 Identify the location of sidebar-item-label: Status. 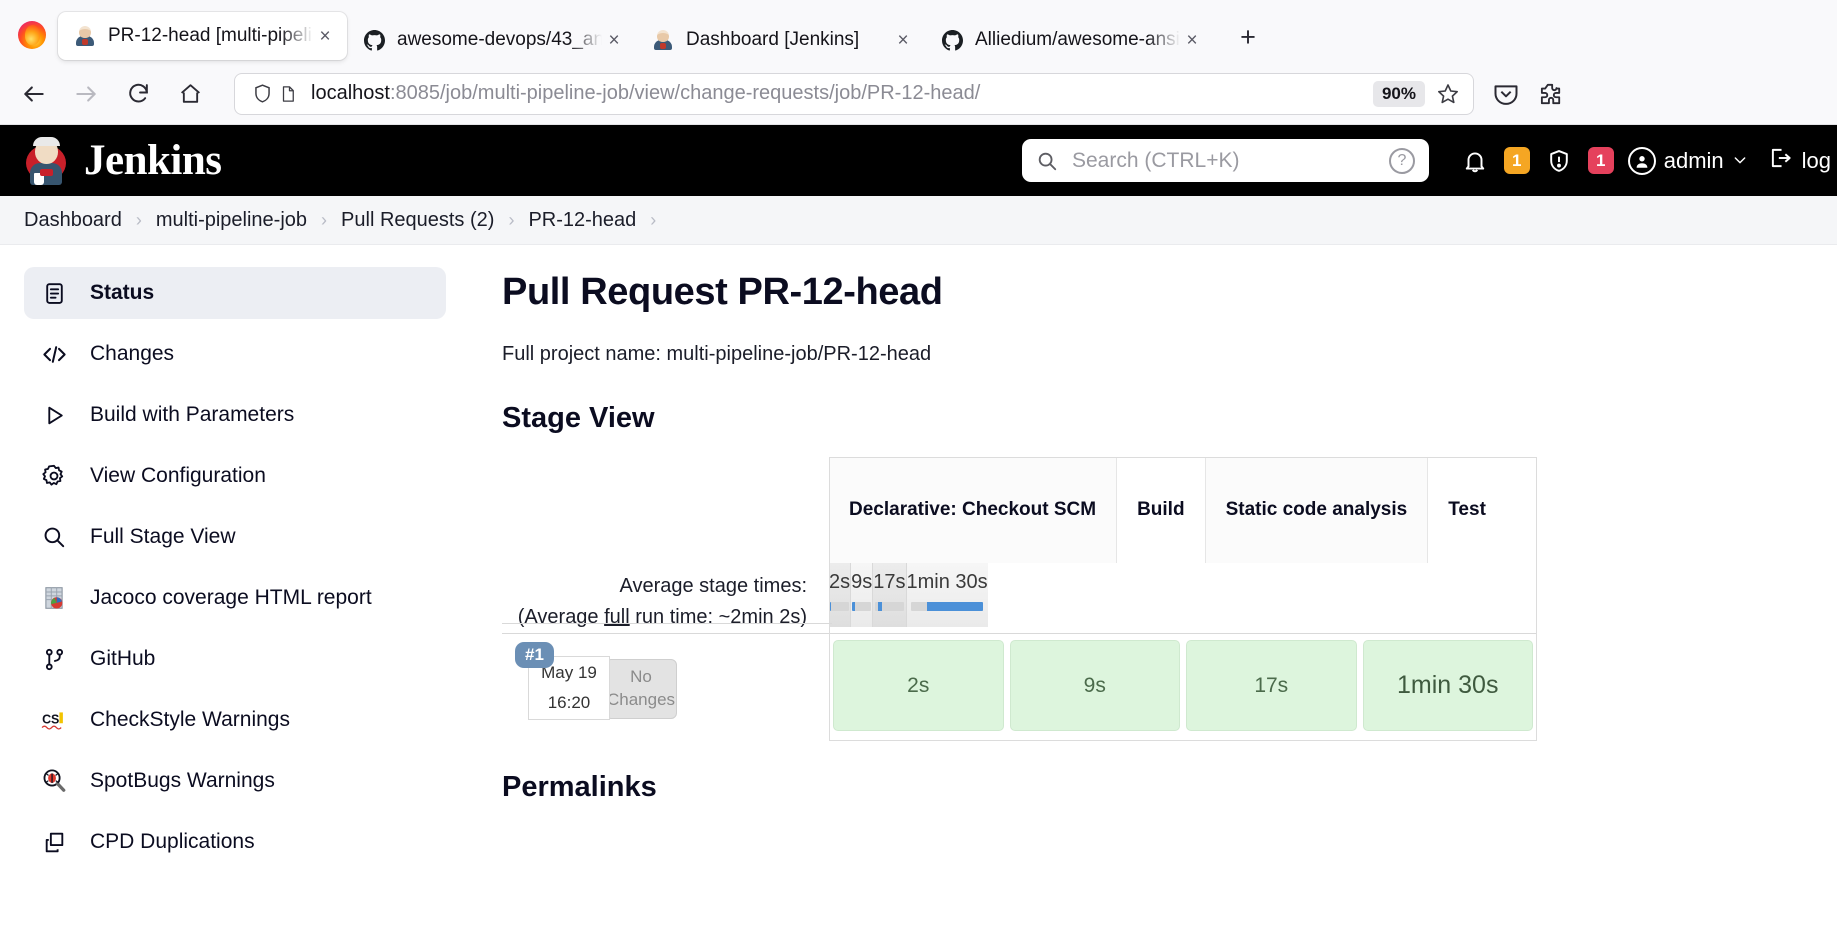
(122, 292).